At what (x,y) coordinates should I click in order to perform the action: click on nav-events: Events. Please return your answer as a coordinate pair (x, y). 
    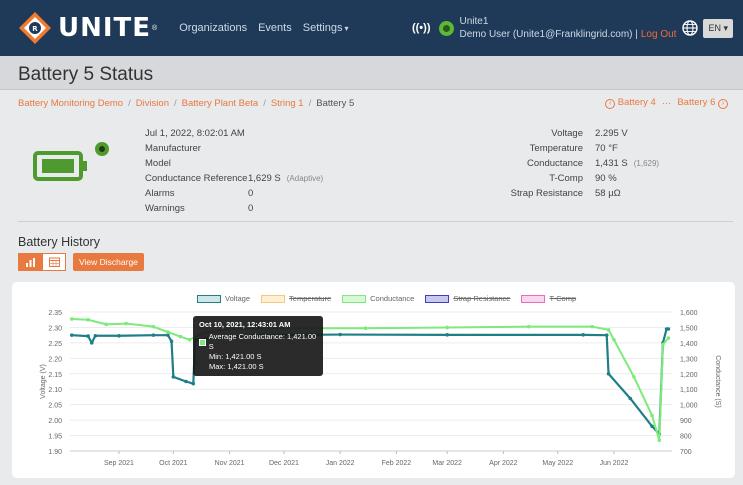
    Looking at the image, I should click on (275, 28).